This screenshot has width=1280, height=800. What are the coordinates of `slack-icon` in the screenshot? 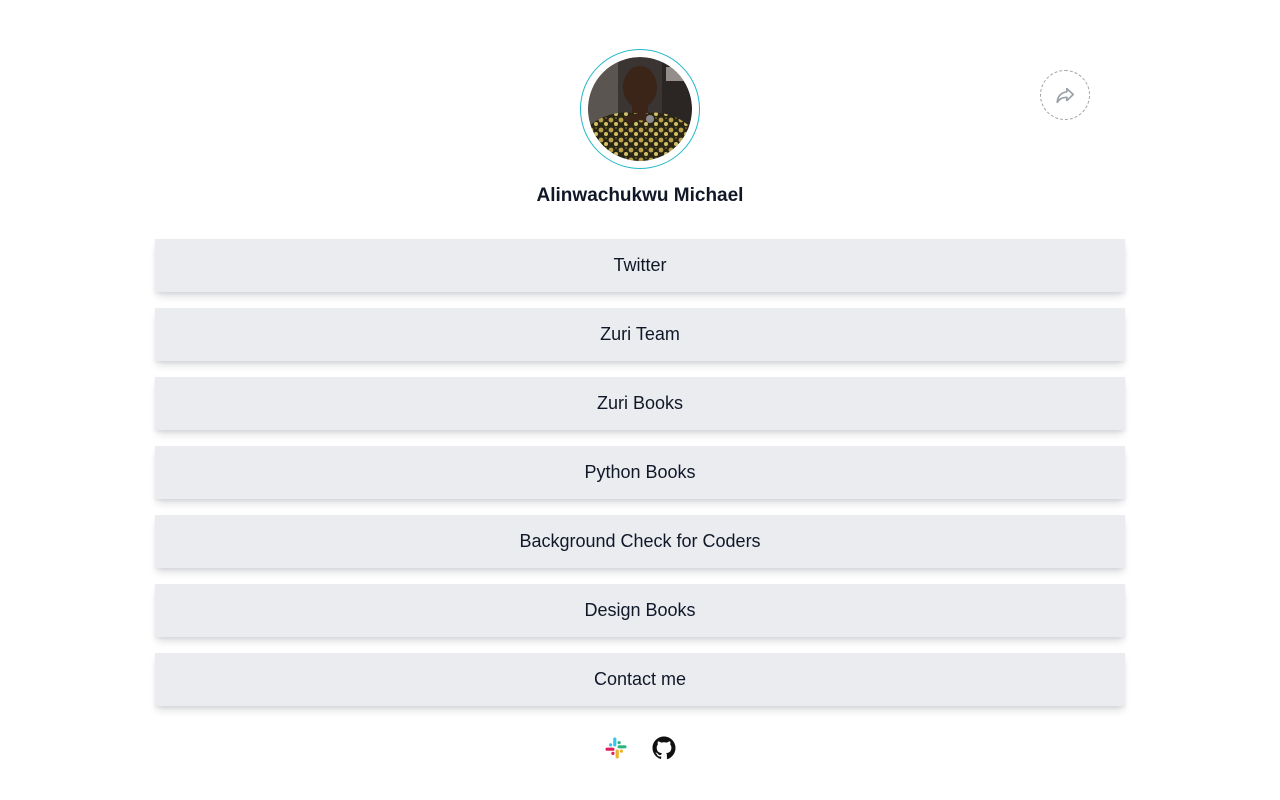 It's located at (616, 748).